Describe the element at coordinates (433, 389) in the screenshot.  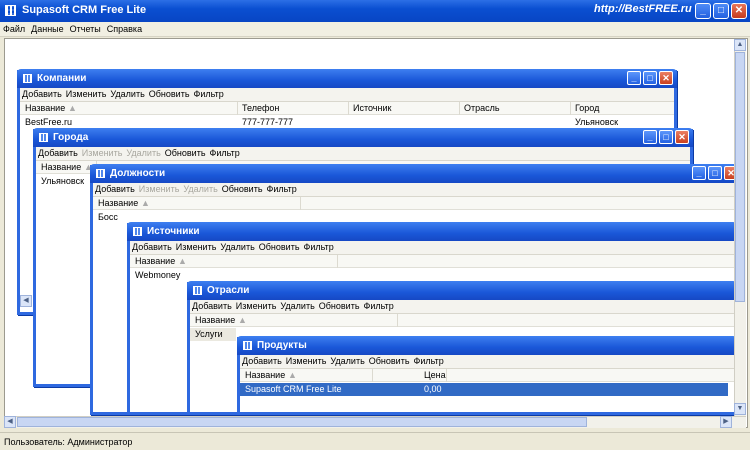
I see `cell-price: 0,00` at that location.